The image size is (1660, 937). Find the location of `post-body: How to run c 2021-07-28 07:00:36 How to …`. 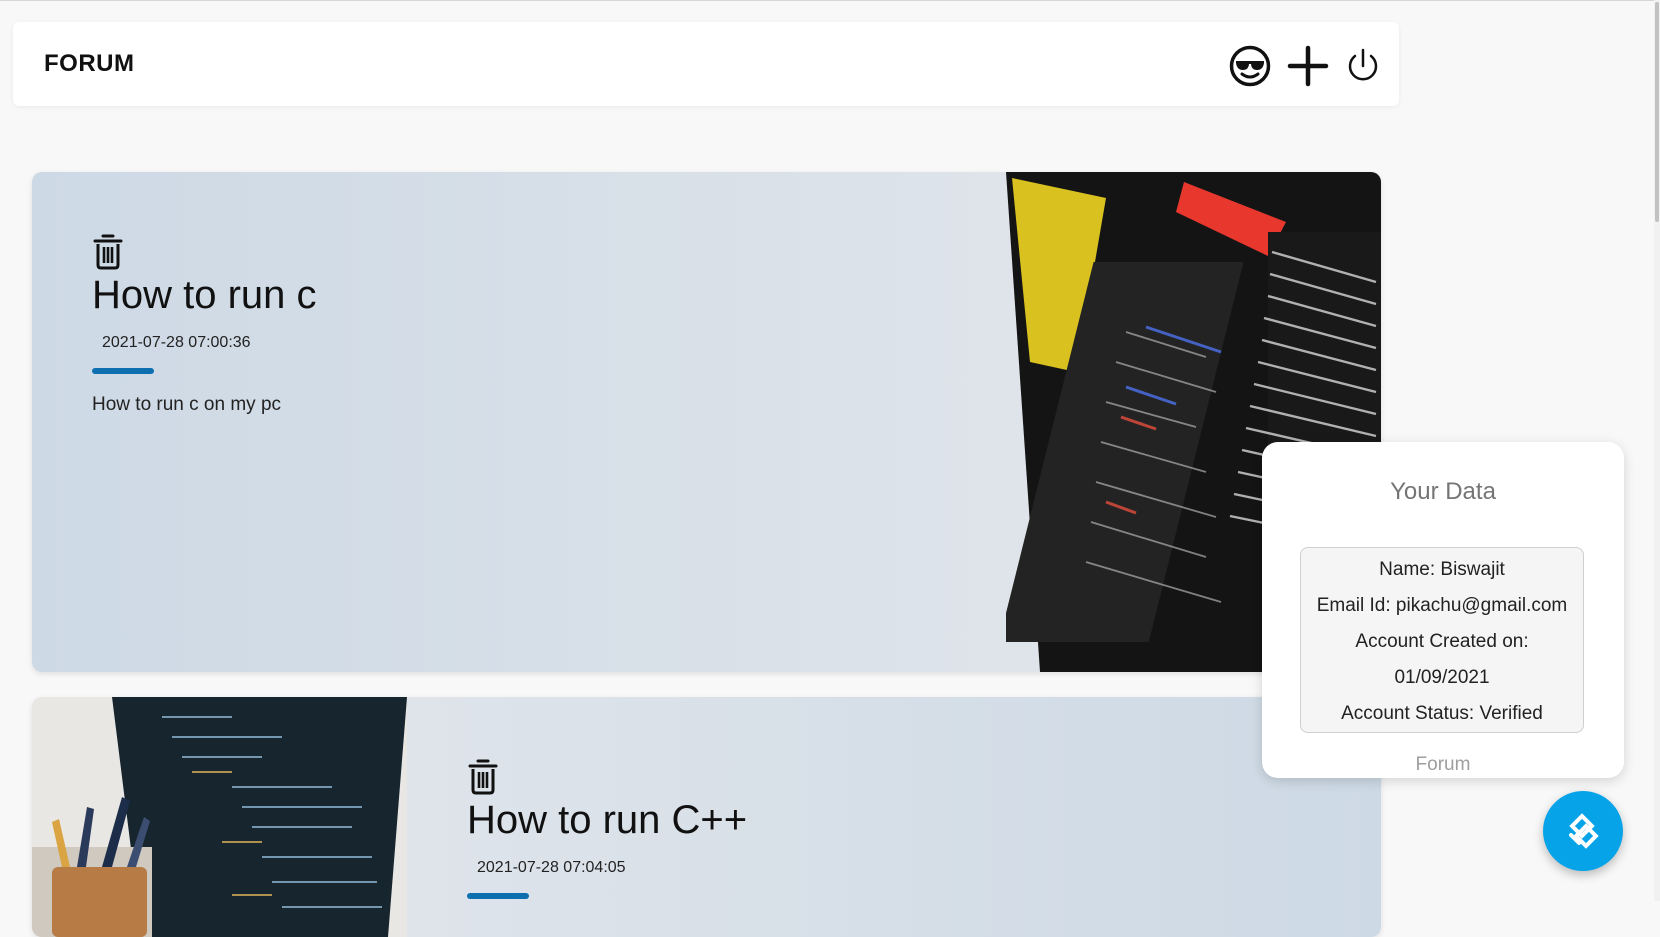

post-body: How to run c 2021-07-28 07:00:36 How to … is located at coordinates (204, 324).